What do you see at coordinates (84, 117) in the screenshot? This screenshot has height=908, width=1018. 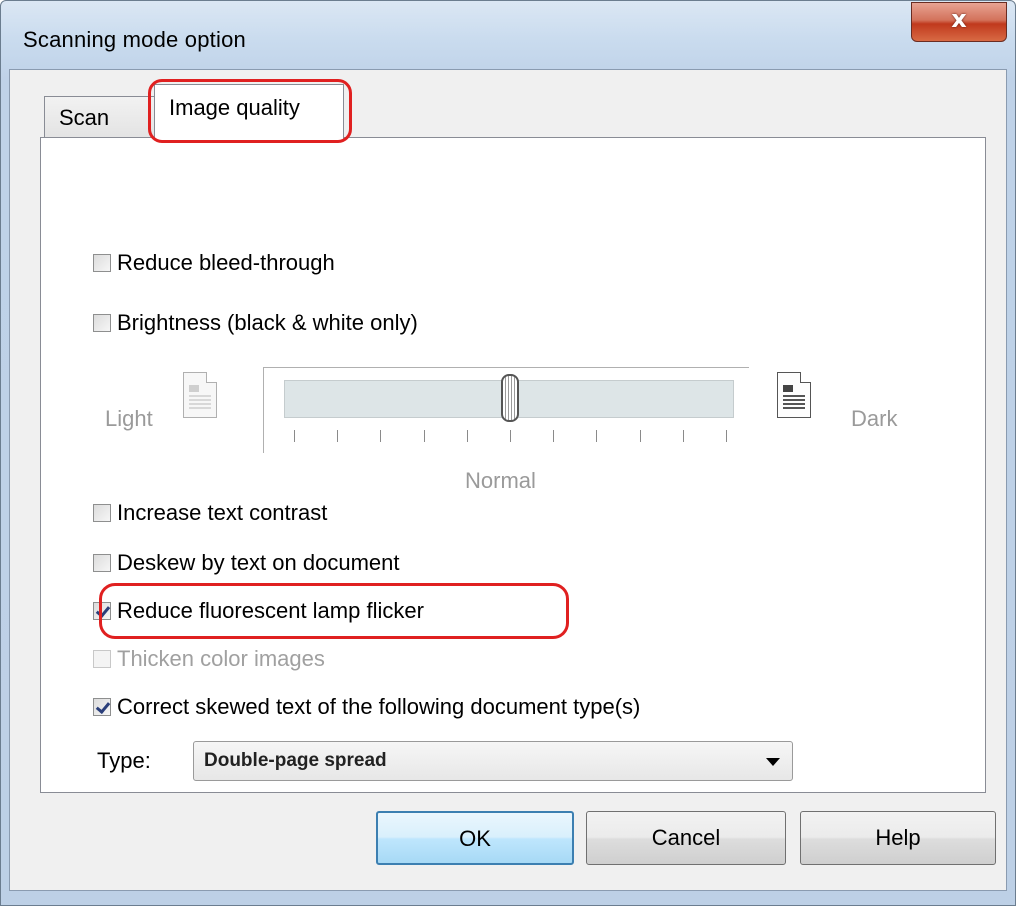 I see `tab-scan-label: Scan` at bounding box center [84, 117].